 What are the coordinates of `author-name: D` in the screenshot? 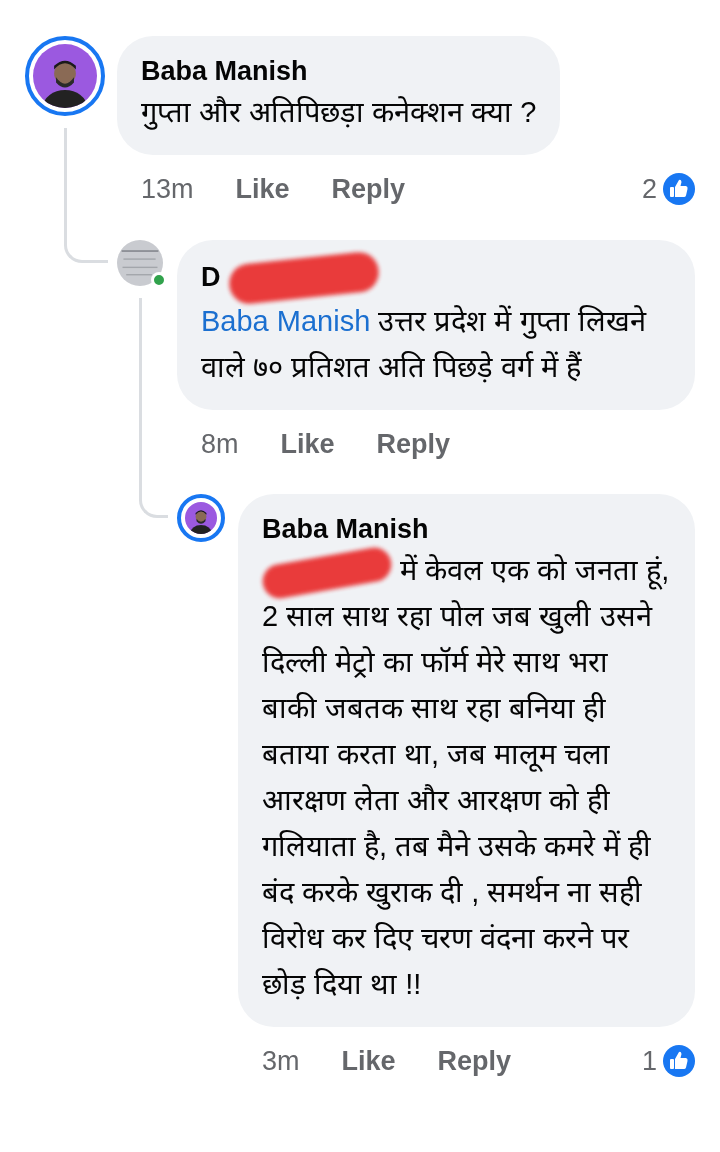 It's located at (211, 278).